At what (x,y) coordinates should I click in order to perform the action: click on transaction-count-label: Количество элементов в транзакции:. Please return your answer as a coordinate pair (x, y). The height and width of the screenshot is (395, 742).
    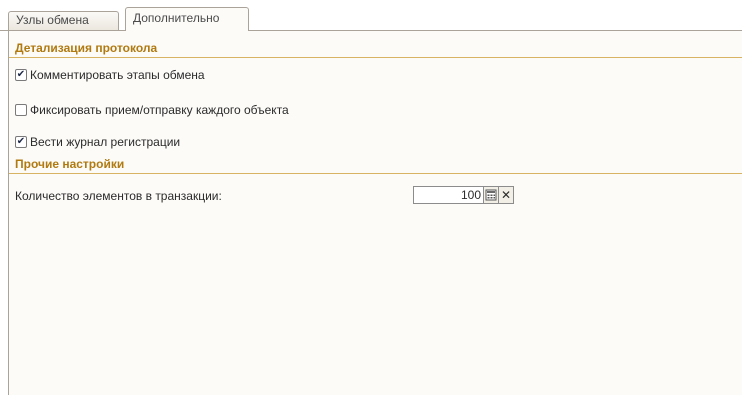
    Looking at the image, I should click on (118, 196).